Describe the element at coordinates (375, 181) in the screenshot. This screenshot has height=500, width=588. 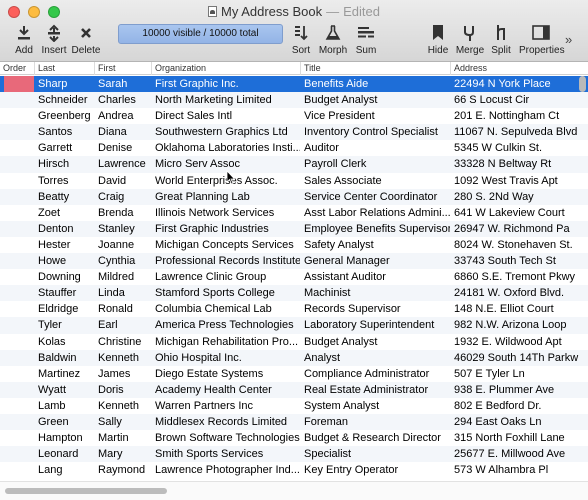
I see `cell-title: Sales Associate` at that location.